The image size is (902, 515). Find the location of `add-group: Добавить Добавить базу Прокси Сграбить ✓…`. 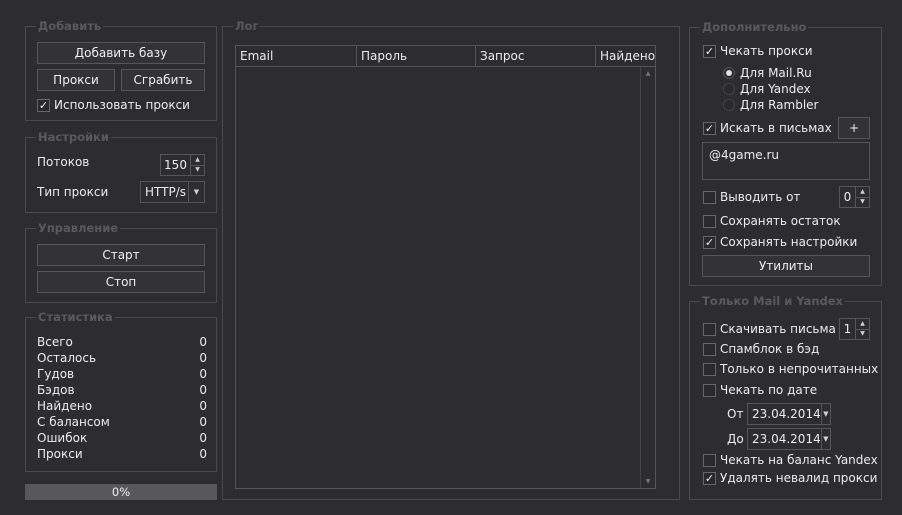

add-group: Добавить Добавить базу Прокси Сграбить ✓… is located at coordinates (121, 70).